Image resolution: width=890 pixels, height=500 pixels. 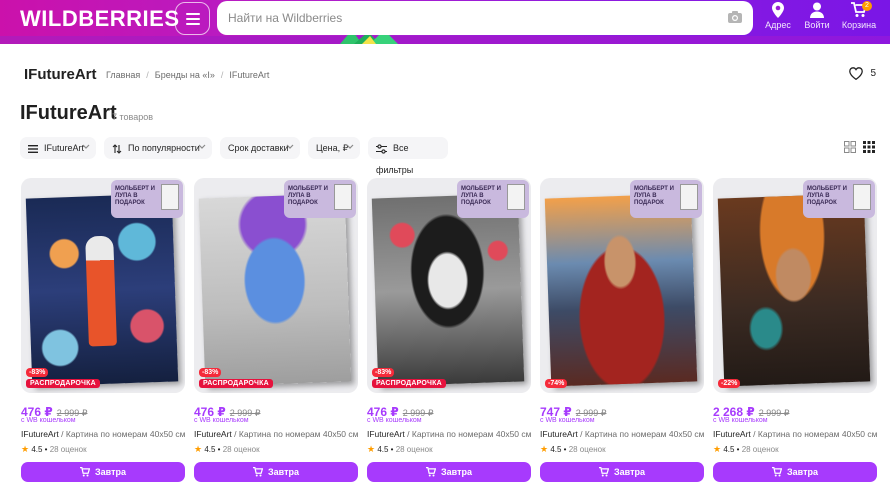 I want to click on brand-filter-button: IFutureArt, so click(x=58, y=148).